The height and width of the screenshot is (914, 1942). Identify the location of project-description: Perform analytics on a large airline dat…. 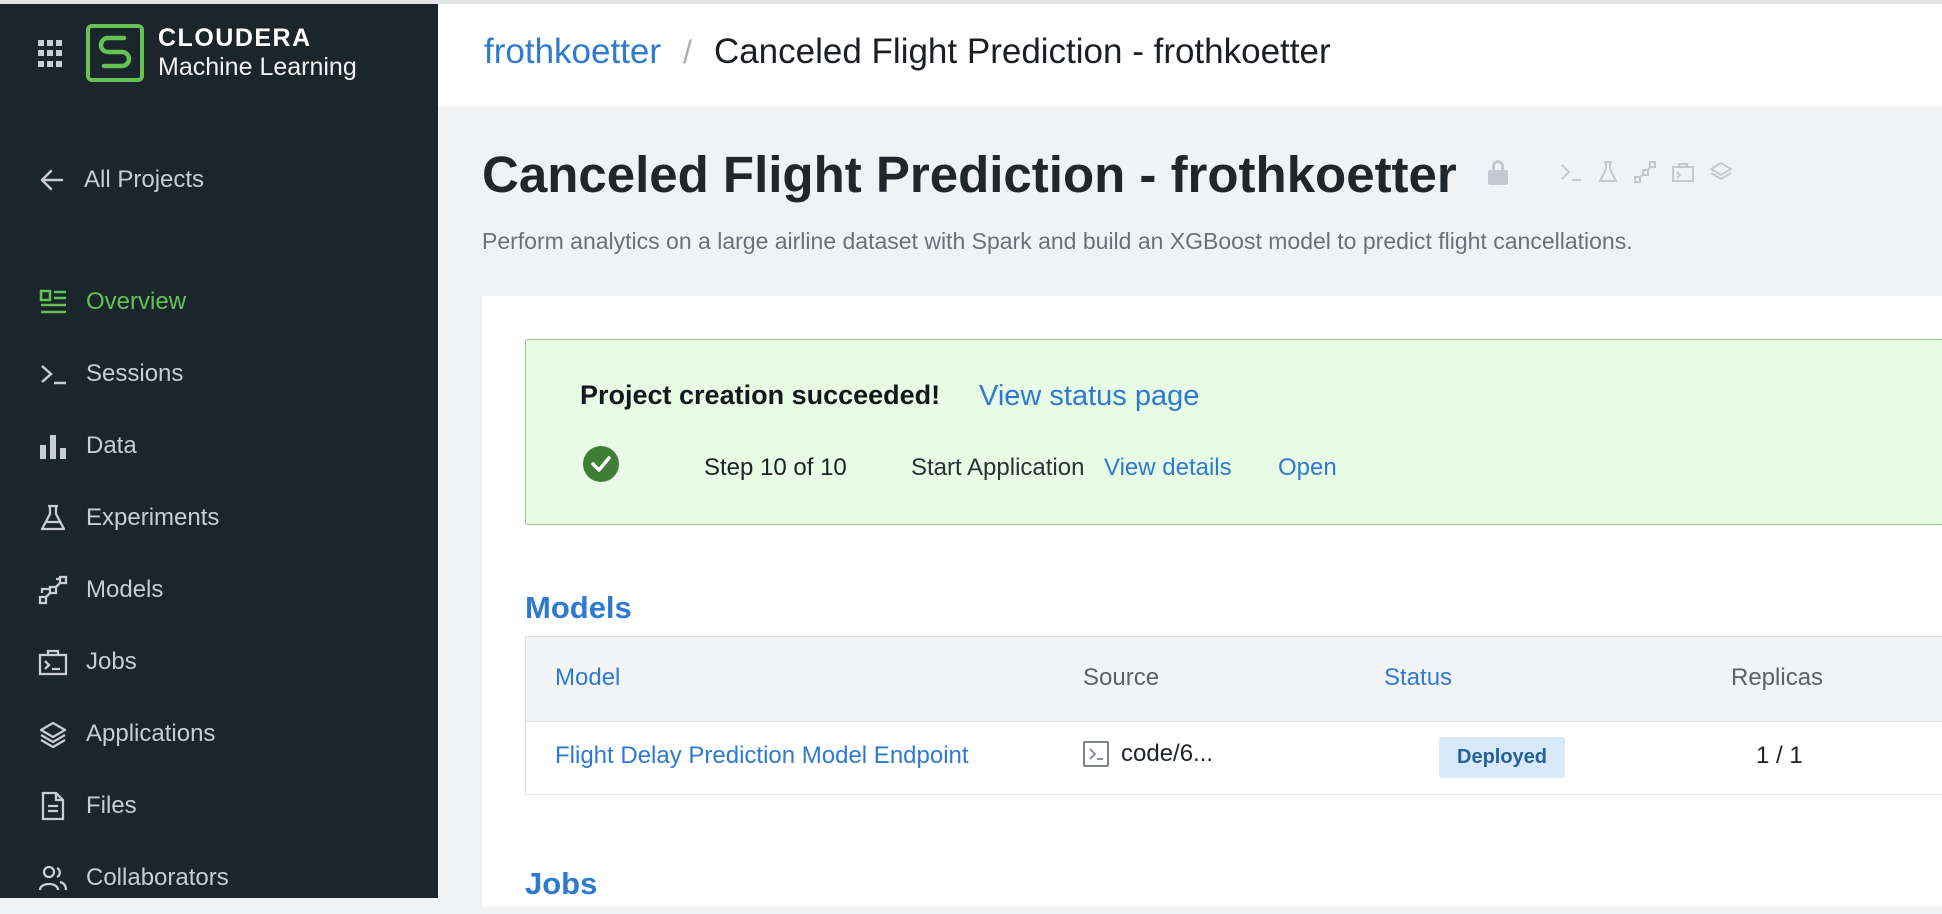
(1057, 241).